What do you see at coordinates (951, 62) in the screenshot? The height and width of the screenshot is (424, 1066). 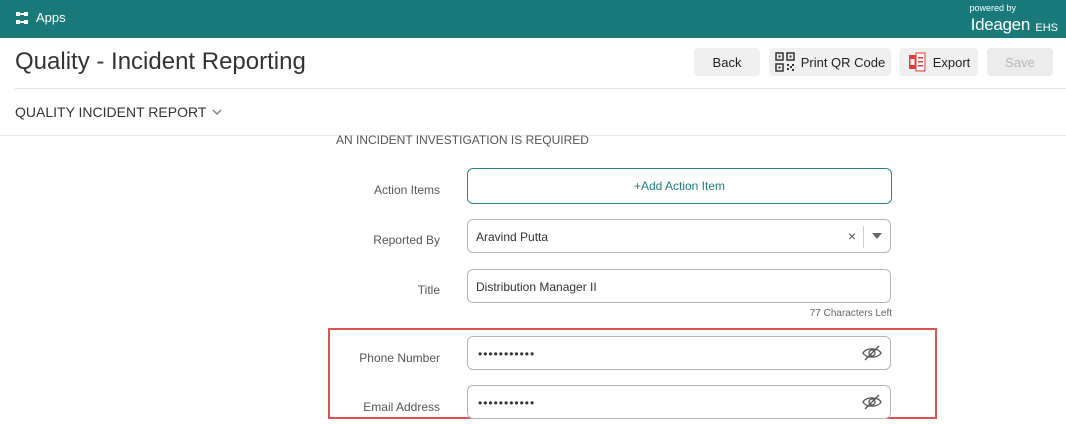 I see `export-label: Export` at bounding box center [951, 62].